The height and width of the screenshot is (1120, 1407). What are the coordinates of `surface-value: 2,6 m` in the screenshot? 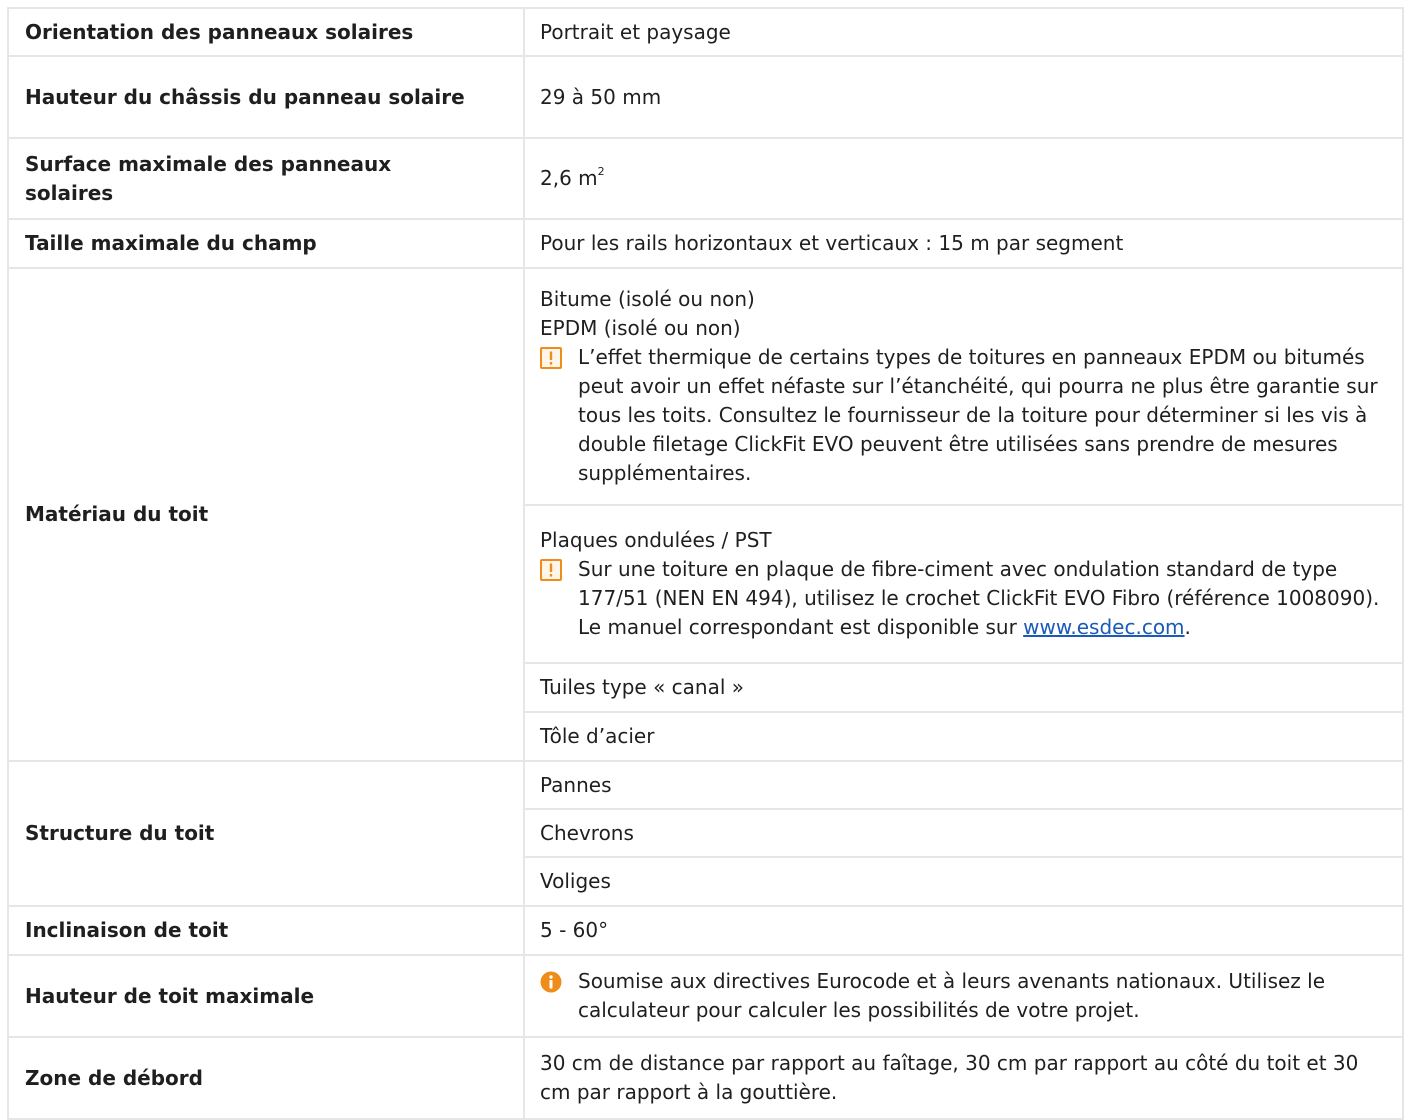 It's located at (569, 178).